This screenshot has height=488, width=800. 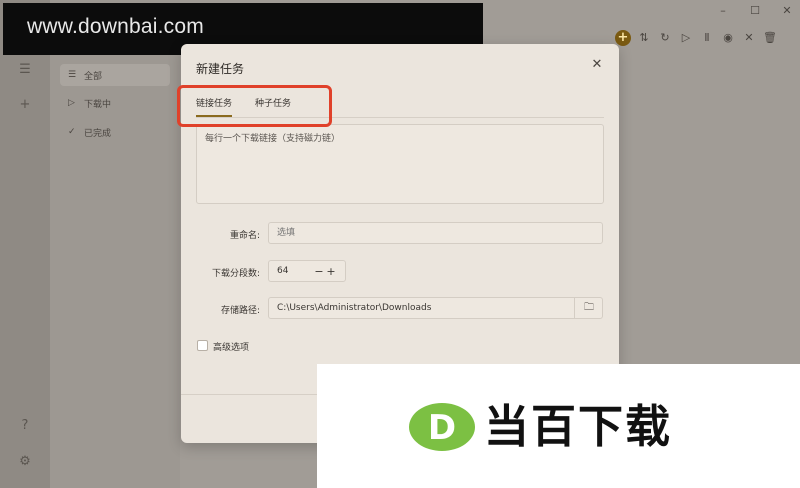 I want to click on list-icon: ☰, so click(x=72, y=75).